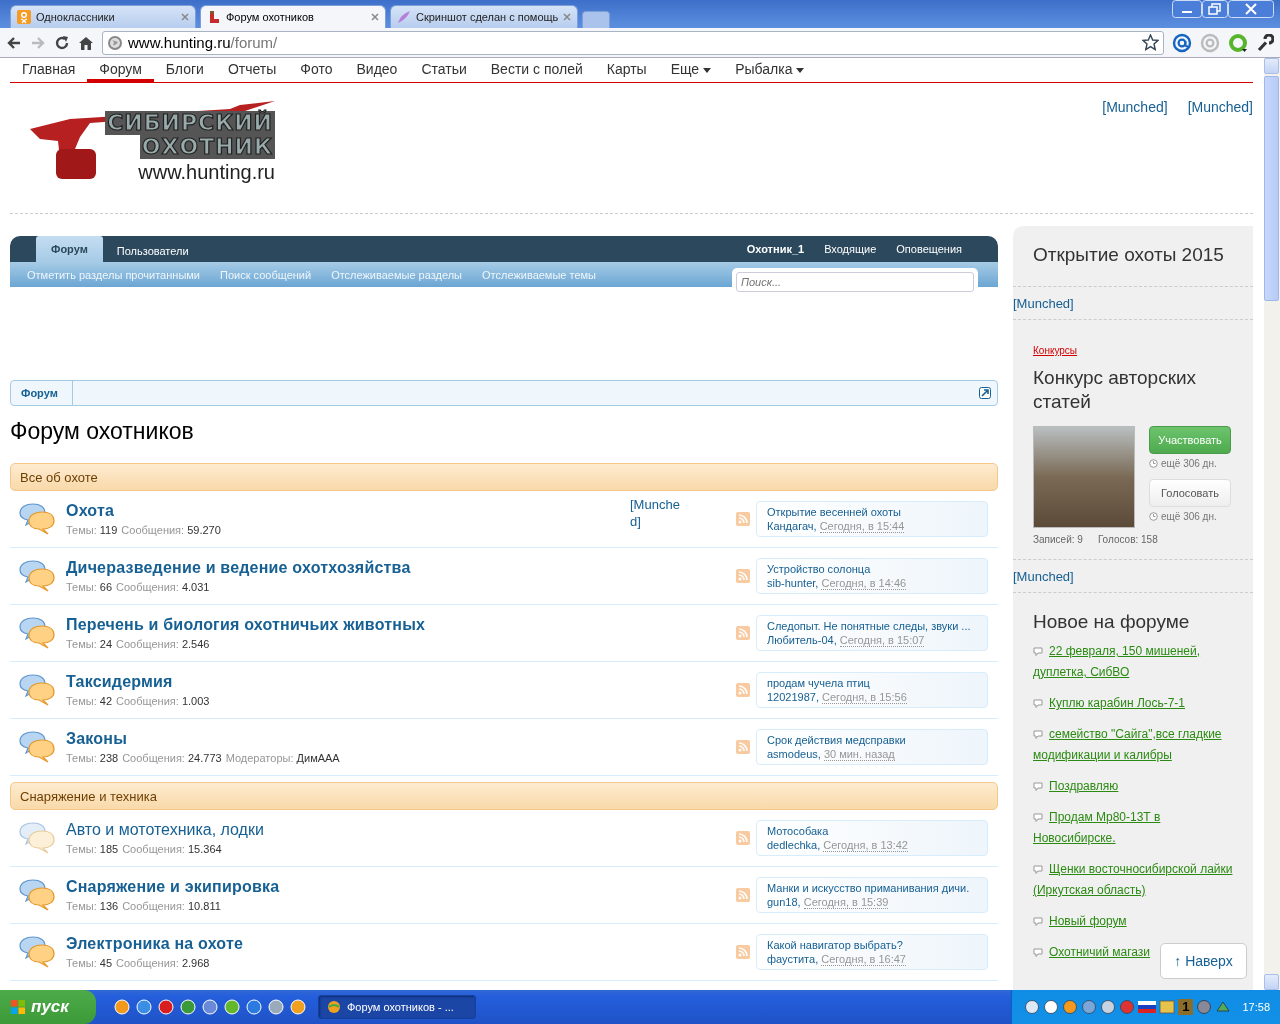 Image resolution: width=1280 pixels, height=1024 pixels. I want to click on site-nav-link: Форум, so click(120, 70).